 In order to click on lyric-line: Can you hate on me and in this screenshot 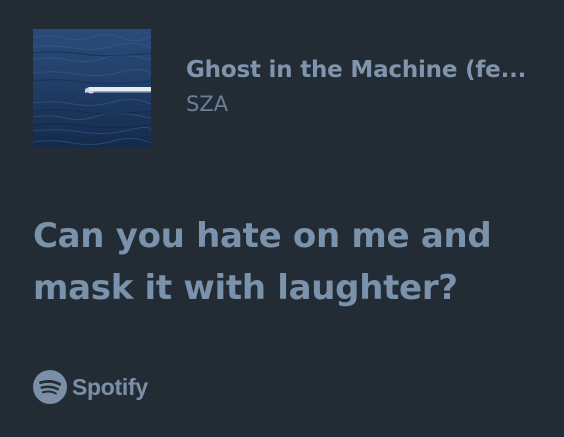, I will do `click(262, 236)`.